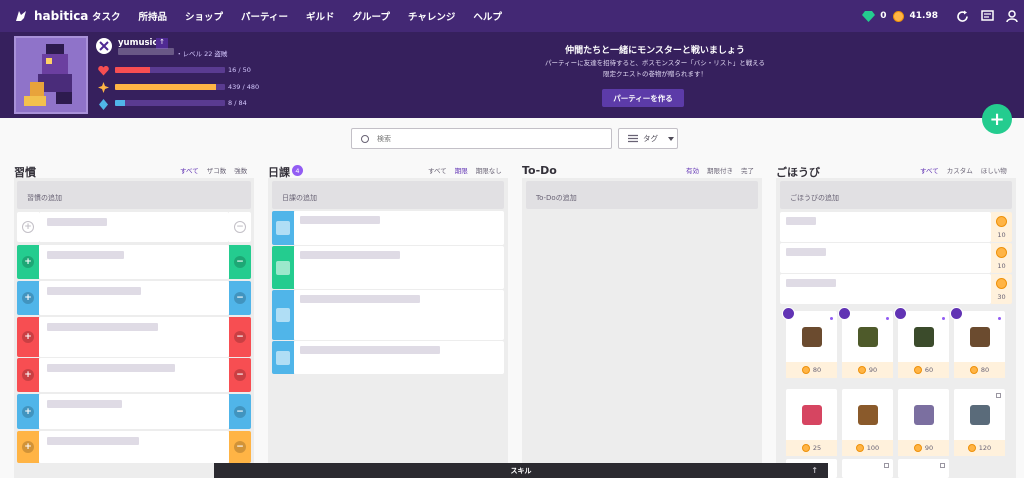 The height and width of the screenshot is (478, 1024). What do you see at coordinates (103, 71) in the screenshot?
I see `health-icon` at bounding box center [103, 71].